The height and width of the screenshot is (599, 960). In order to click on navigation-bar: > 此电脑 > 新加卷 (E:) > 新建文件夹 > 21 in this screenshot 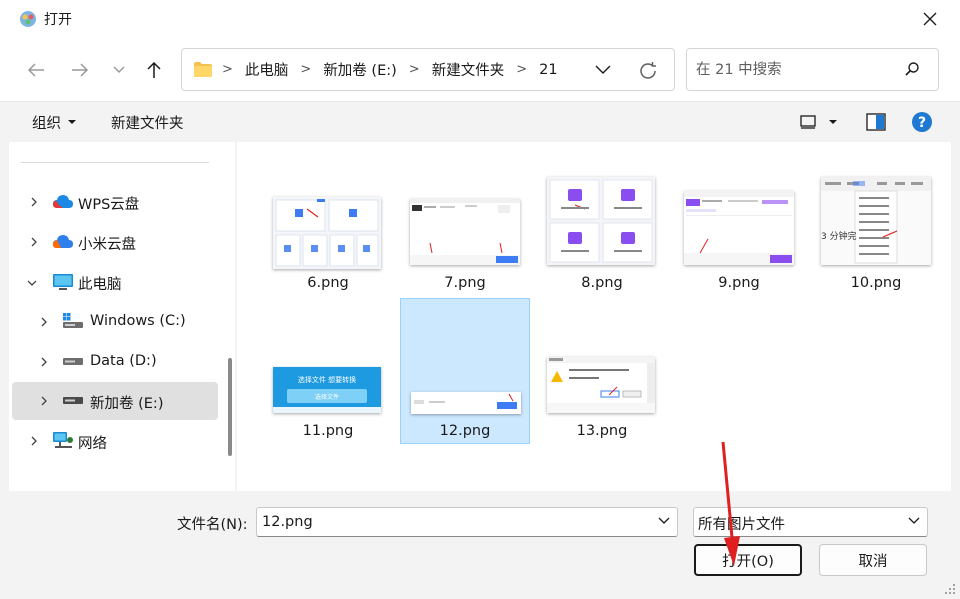, I will do `click(480, 70)`.